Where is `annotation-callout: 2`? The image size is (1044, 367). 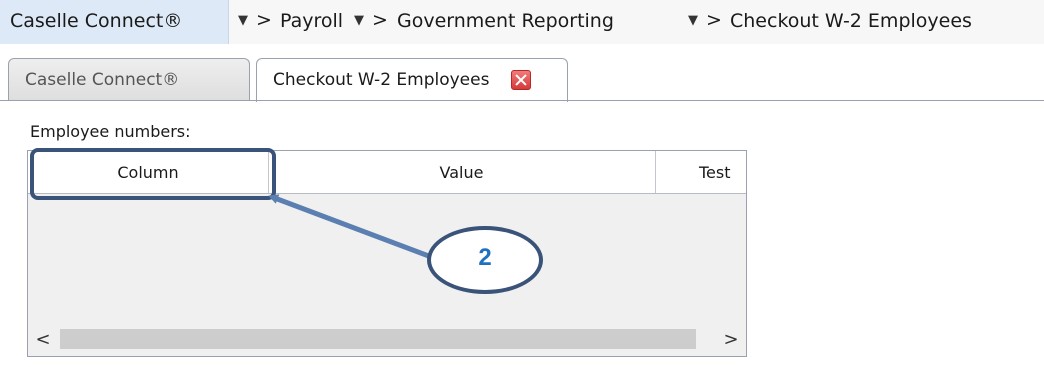 annotation-callout: 2 is located at coordinates (485, 260).